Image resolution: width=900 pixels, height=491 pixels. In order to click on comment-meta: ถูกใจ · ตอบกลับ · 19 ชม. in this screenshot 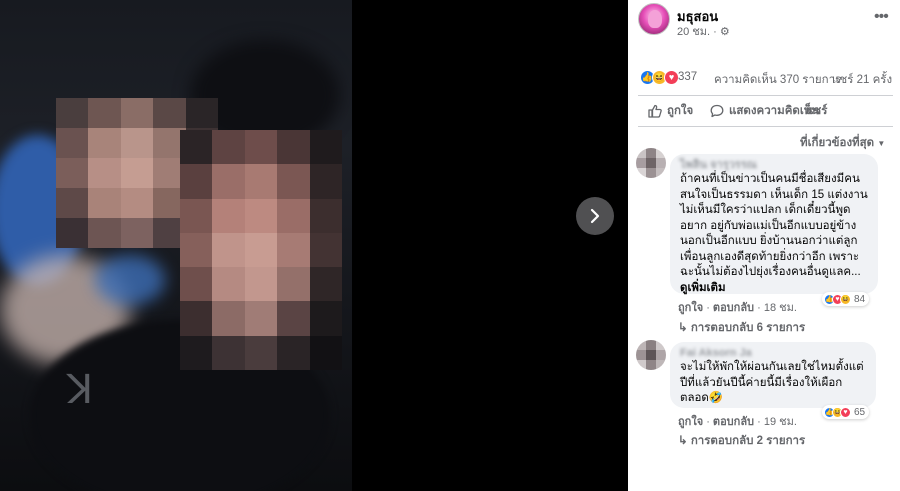, I will do `click(737, 422)`.